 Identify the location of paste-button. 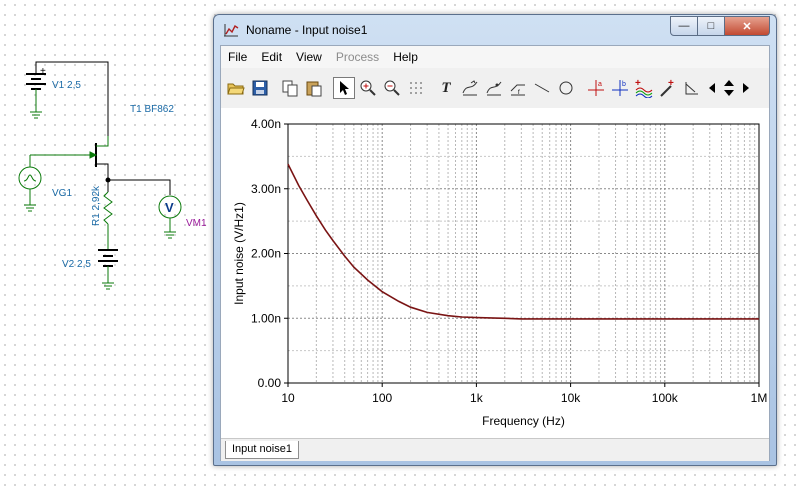
(314, 88).